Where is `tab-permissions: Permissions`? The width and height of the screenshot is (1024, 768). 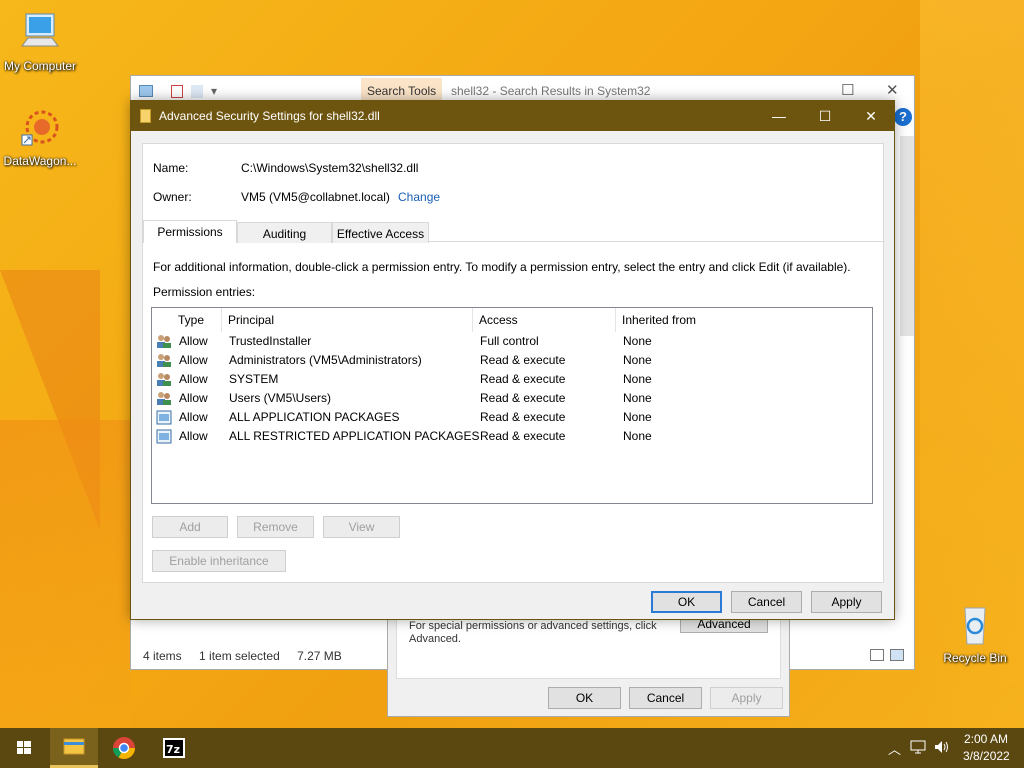
tab-permissions: Permissions is located at coordinates (190, 231).